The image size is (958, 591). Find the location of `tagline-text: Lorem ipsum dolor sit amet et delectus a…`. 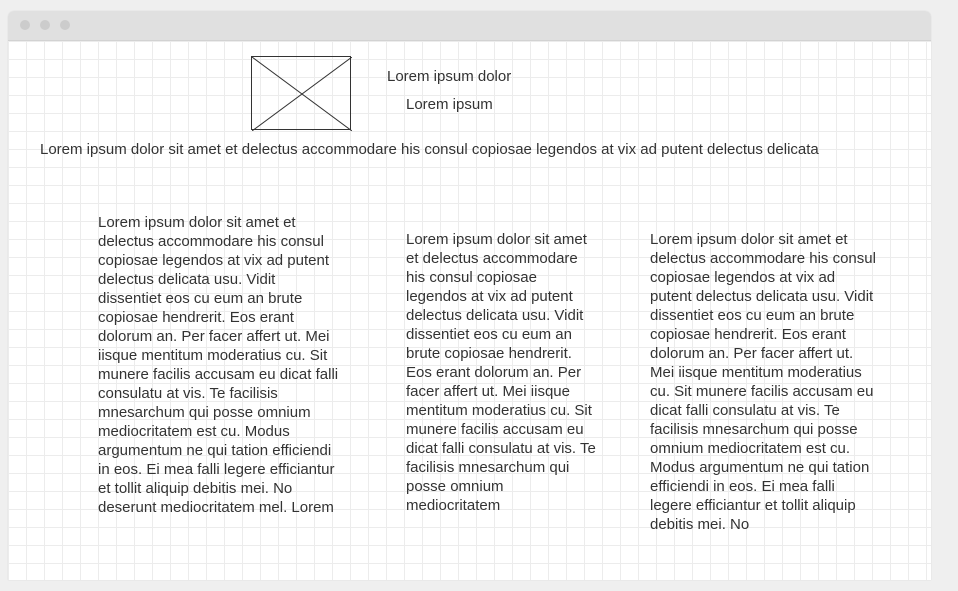

tagline-text: Lorem ipsum dolor sit amet et delectus a… is located at coordinates (429, 149).